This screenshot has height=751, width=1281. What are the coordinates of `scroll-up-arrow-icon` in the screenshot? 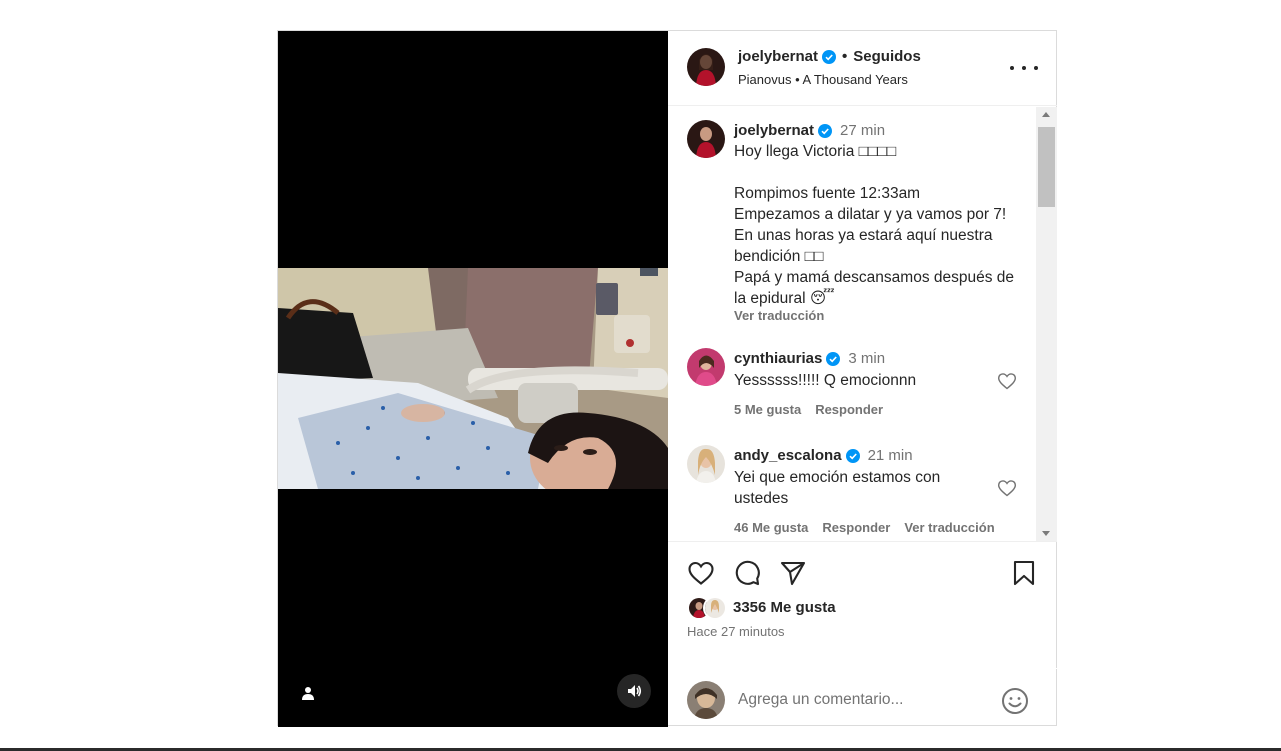 It's located at (1046, 114).